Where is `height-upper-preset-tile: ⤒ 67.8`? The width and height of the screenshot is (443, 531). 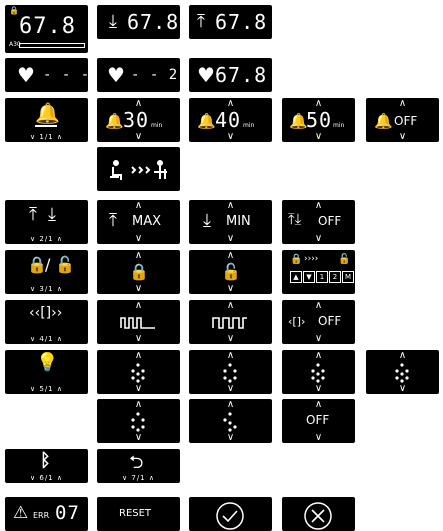 height-upper-preset-tile: ⤒ 67.8 is located at coordinates (230, 22).